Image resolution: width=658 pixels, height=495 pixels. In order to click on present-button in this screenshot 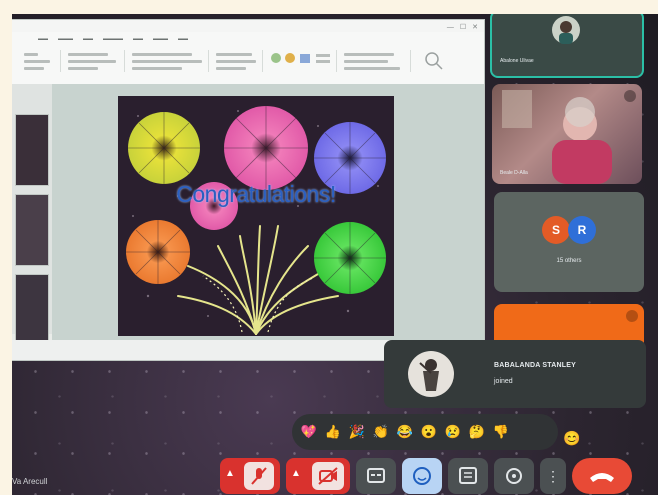, I will do `click(468, 476)`.